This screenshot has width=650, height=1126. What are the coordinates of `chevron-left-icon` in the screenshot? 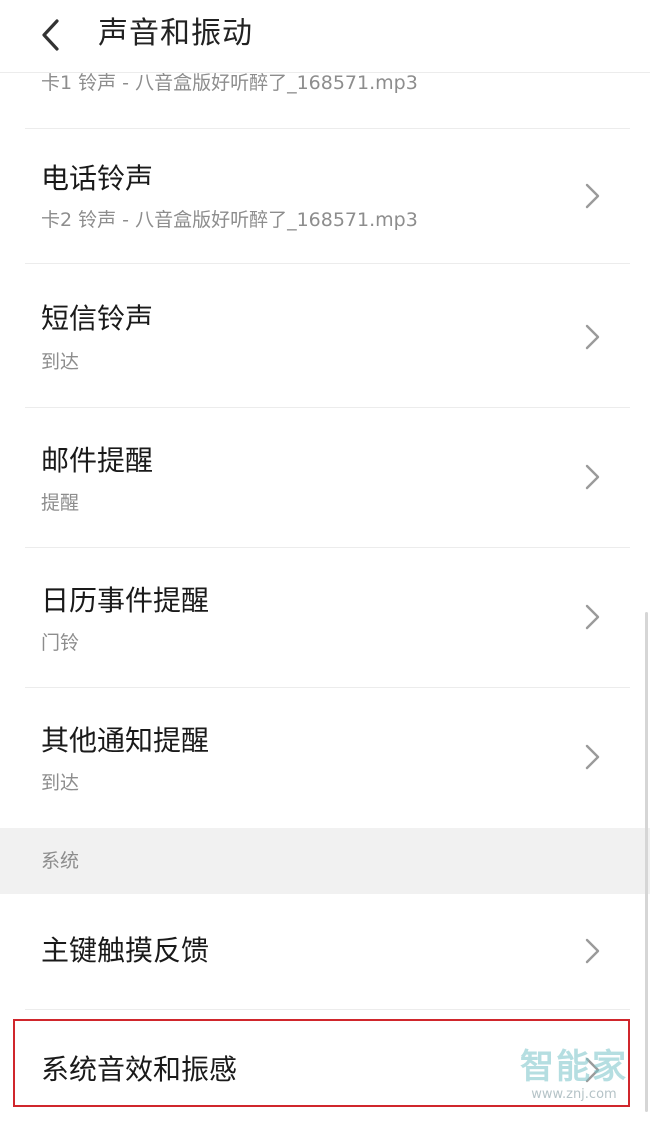 It's located at (50, 35).